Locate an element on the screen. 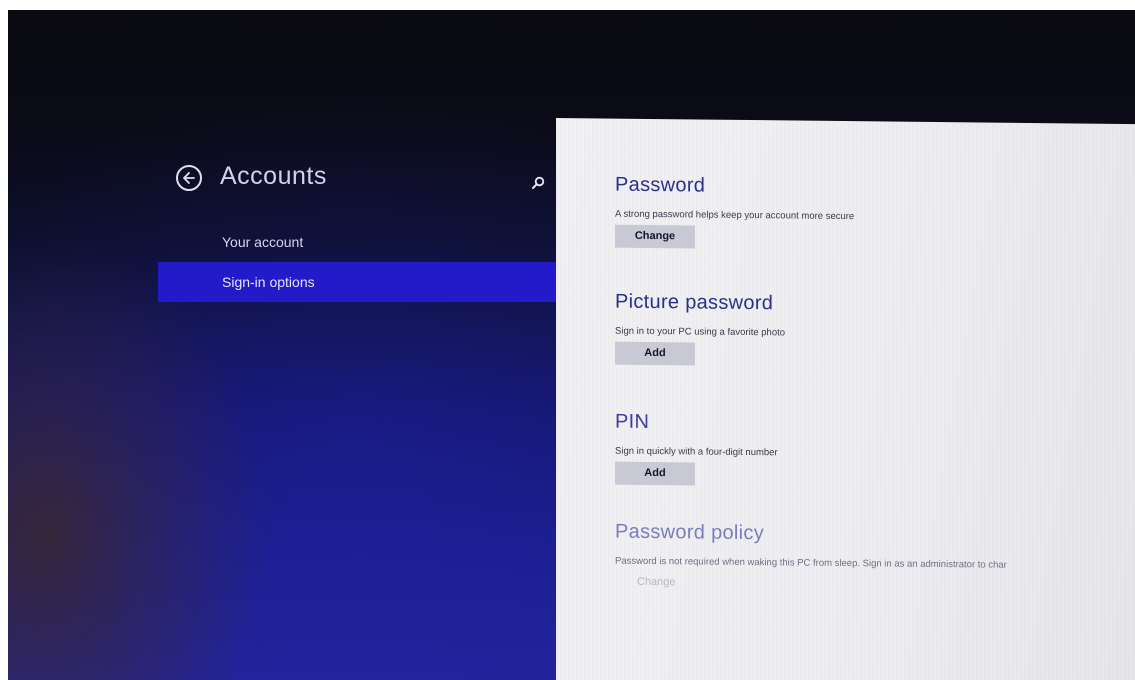 The height and width of the screenshot is (680, 1135). add-pin-button: Add is located at coordinates (655, 473).